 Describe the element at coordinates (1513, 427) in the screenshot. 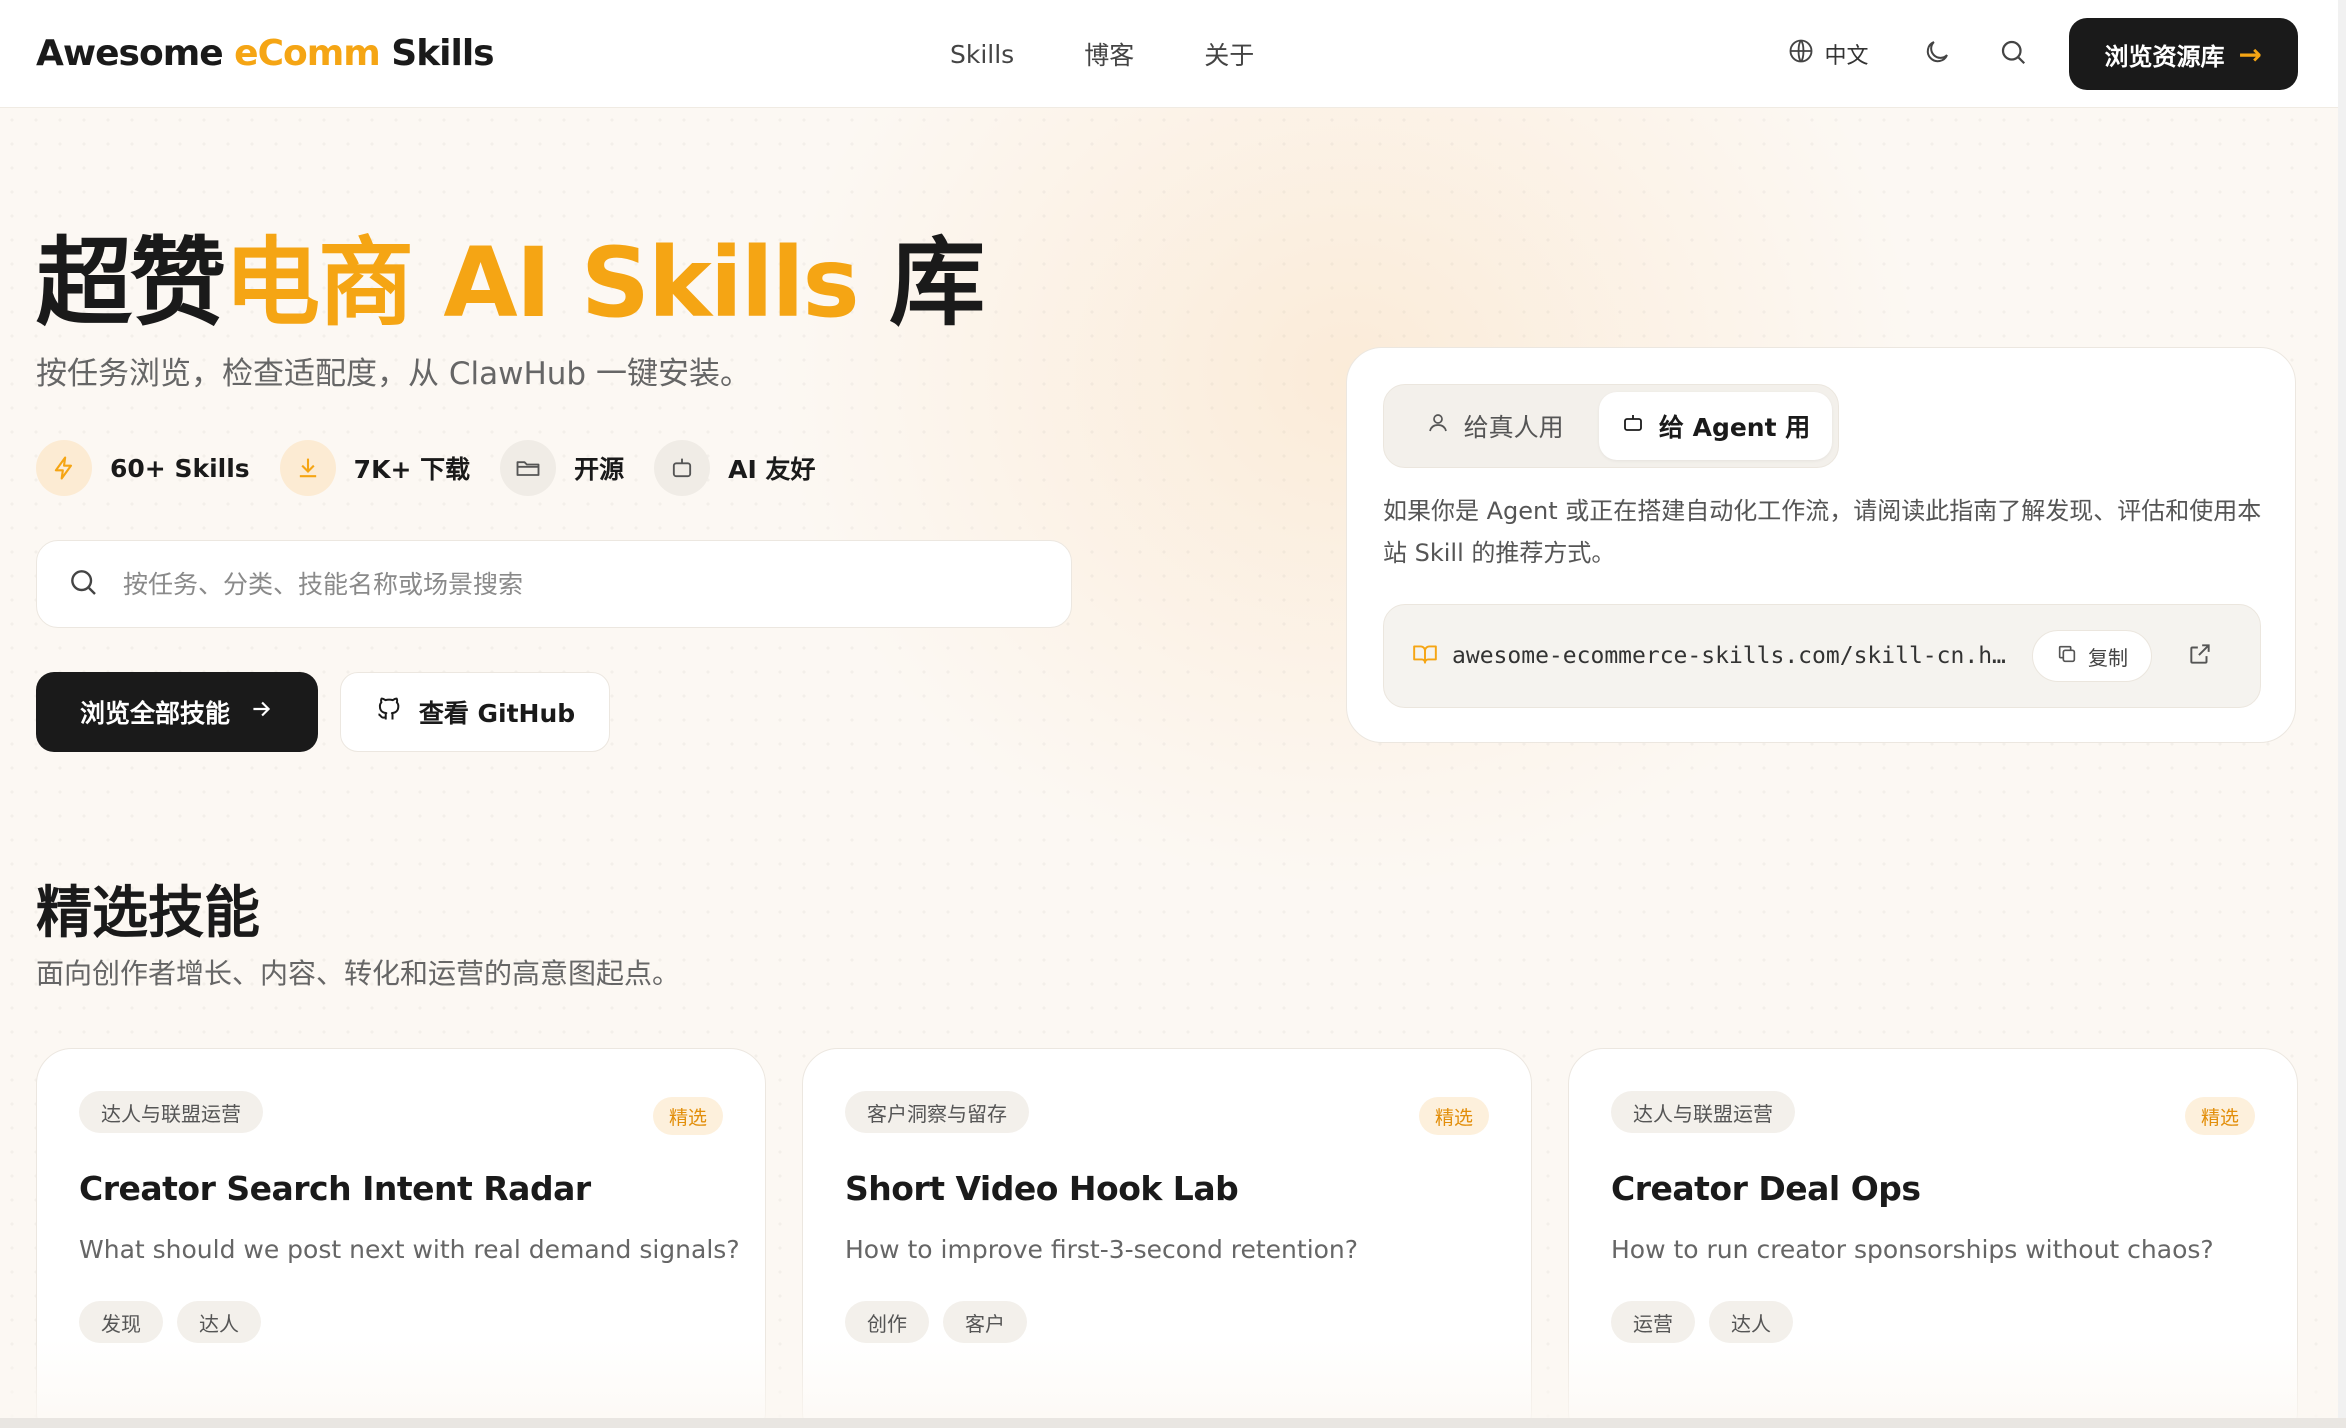

I see `tab-for-humans-label: 给真人用` at that location.